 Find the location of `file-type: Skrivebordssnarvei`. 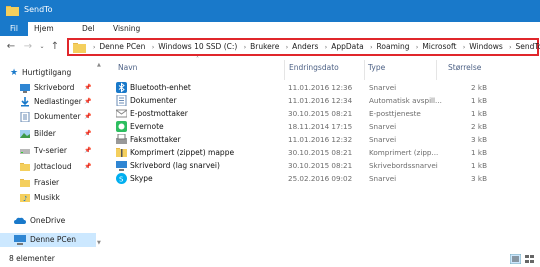

file-type: Skrivebordssnarvei is located at coordinates (403, 165).